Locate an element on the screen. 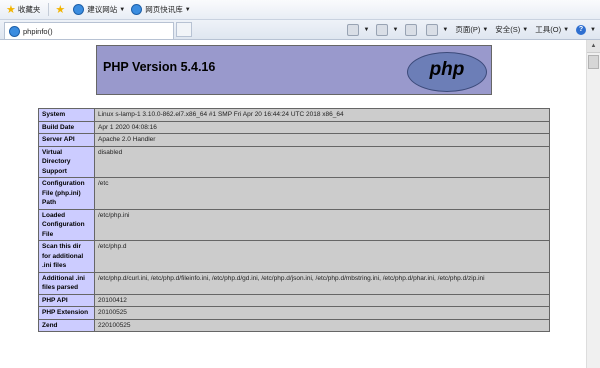 The width and height of the screenshot is (600, 368). page-menu: 页面(P) ▼ is located at coordinates (471, 29).